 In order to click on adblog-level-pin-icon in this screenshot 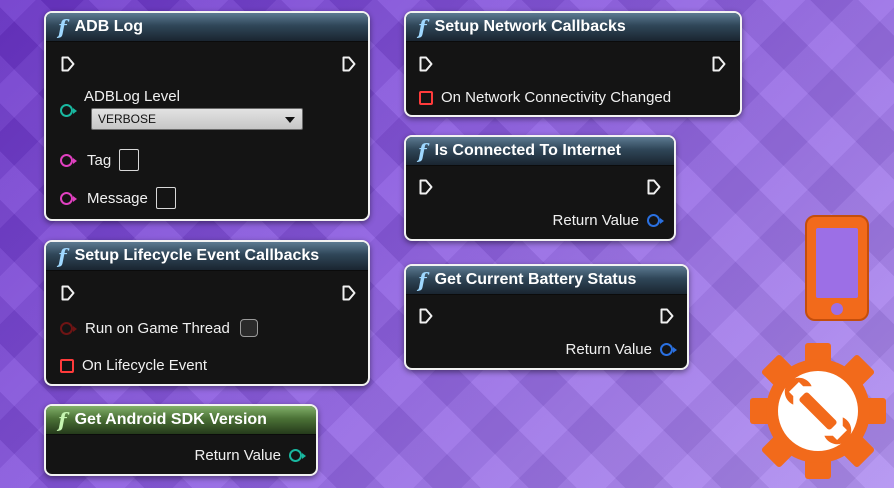, I will do `click(68, 110)`.